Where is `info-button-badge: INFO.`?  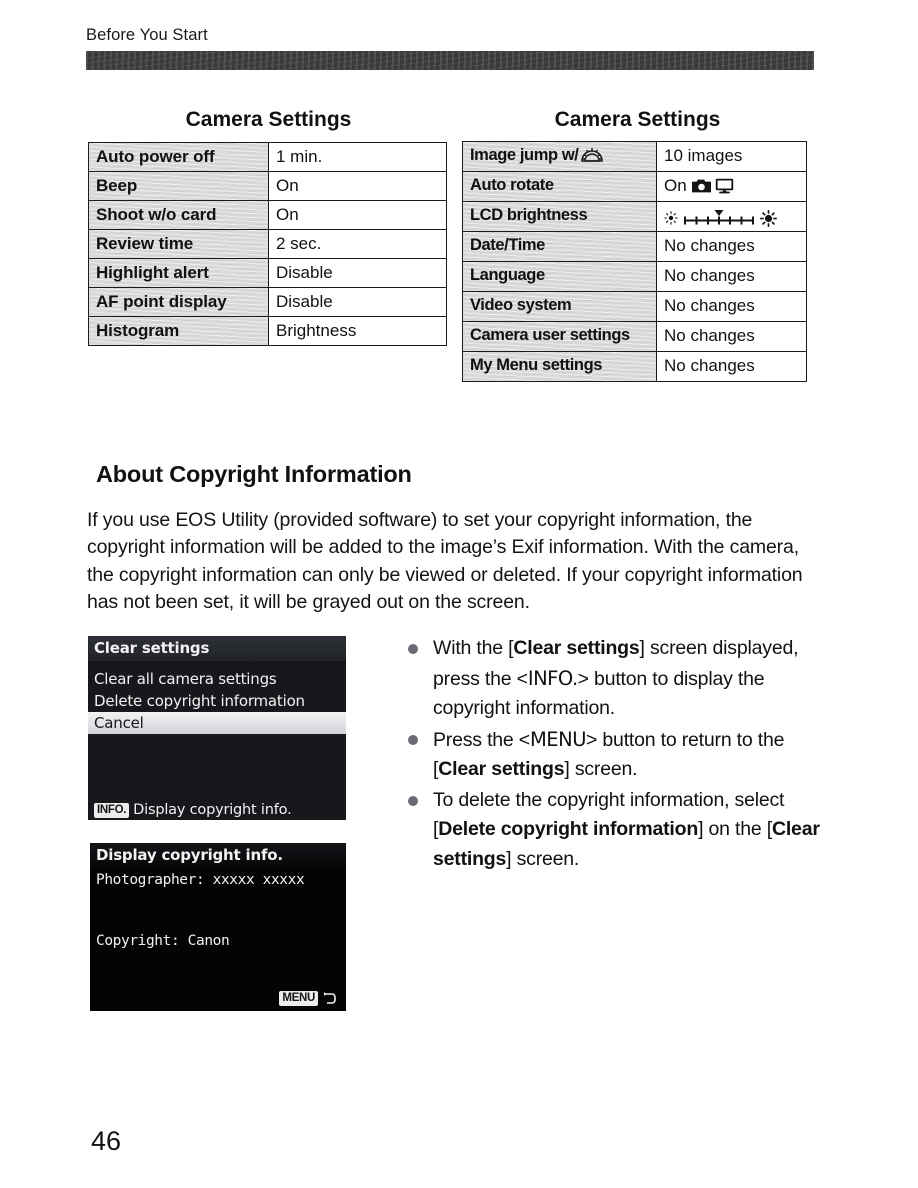 info-button-badge: INFO. is located at coordinates (112, 810).